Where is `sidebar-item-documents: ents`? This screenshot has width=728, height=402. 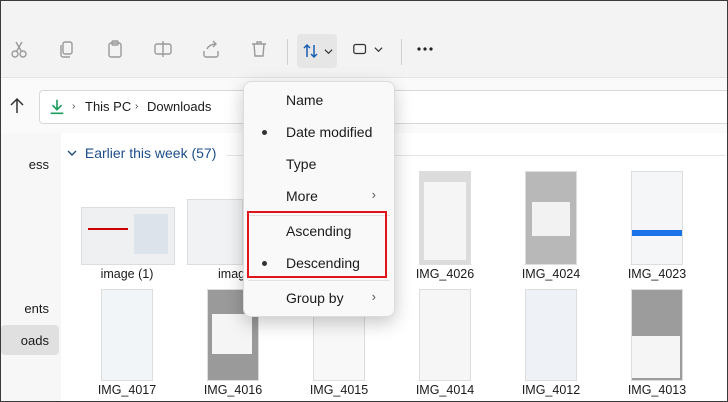
sidebar-item-documents: ents is located at coordinates (30, 308).